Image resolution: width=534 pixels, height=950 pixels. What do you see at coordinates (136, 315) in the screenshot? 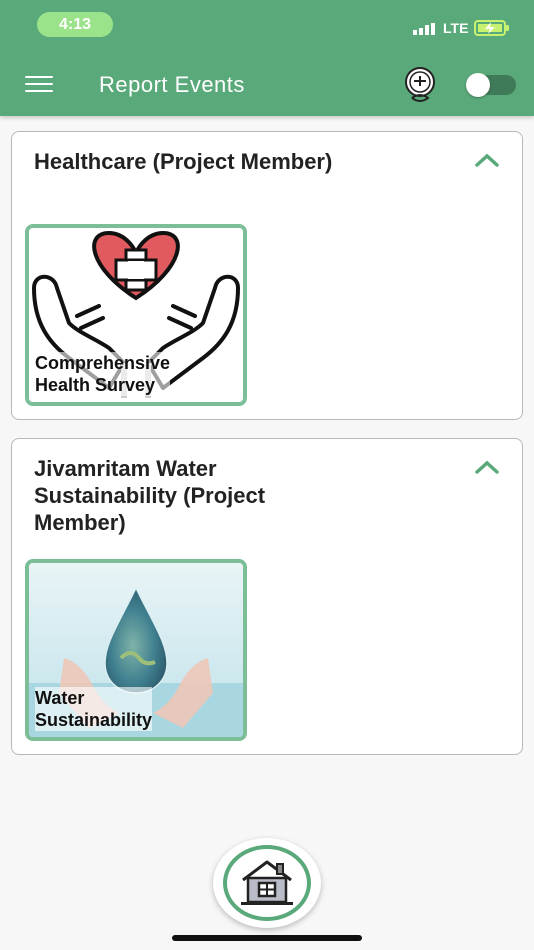
I see `event-tile-health-survey: Comprehensive Health Survey` at bounding box center [136, 315].